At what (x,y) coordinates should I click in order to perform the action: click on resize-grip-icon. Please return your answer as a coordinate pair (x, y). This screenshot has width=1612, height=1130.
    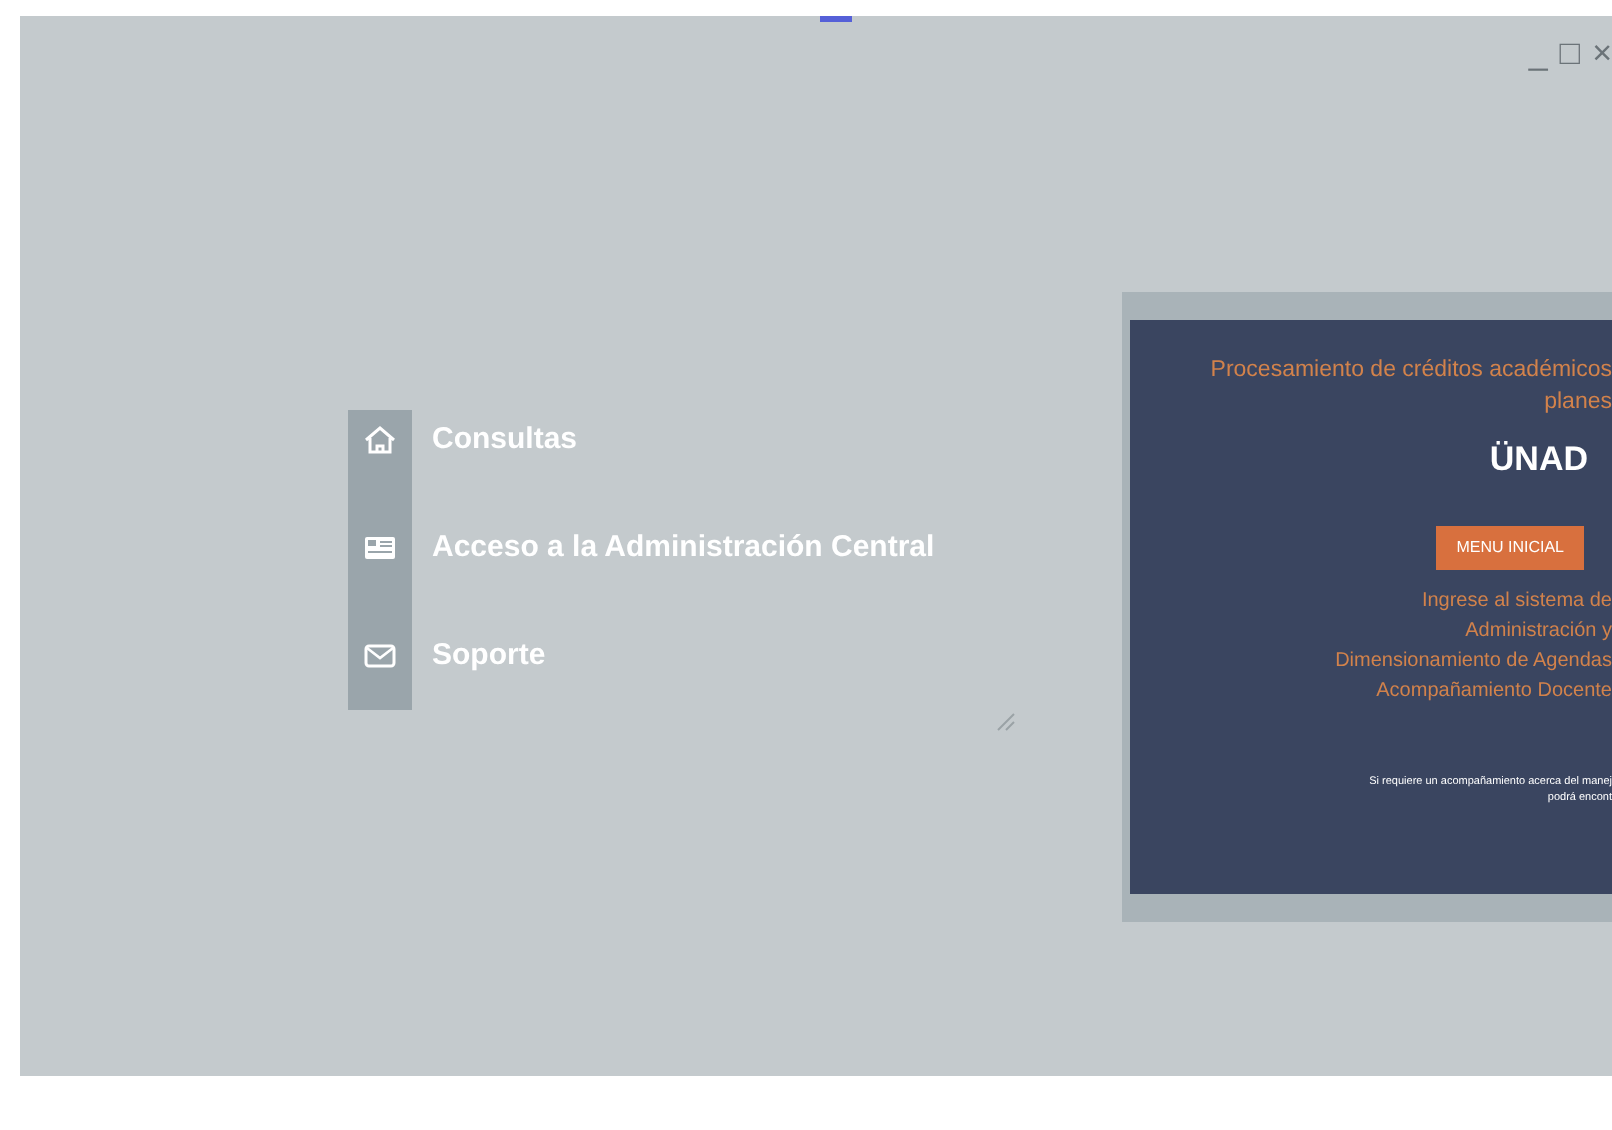
    Looking at the image, I should click on (1006, 722).